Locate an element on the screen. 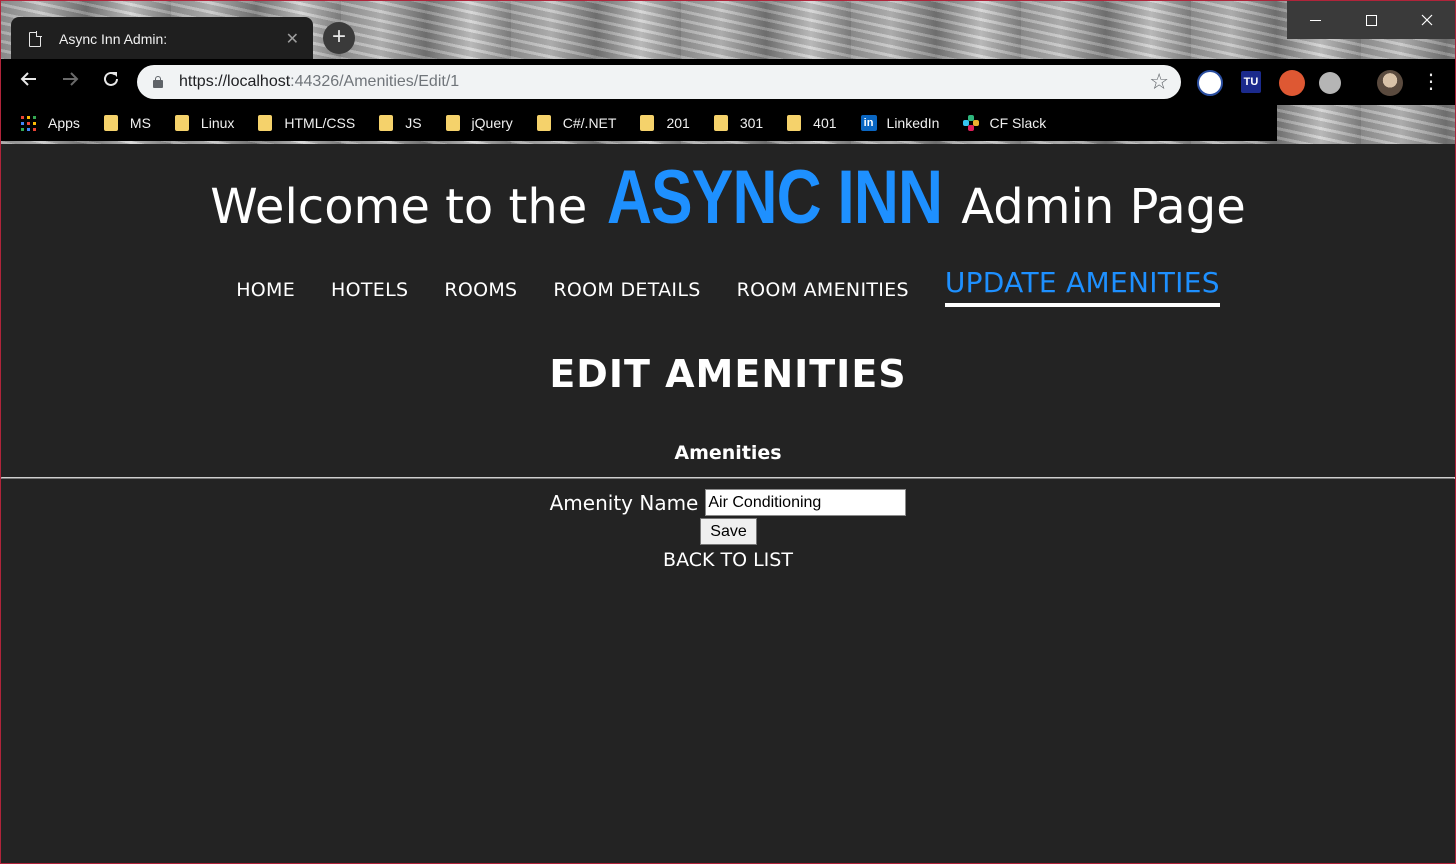  bookmark-label: CF Slack is located at coordinates (1018, 123).